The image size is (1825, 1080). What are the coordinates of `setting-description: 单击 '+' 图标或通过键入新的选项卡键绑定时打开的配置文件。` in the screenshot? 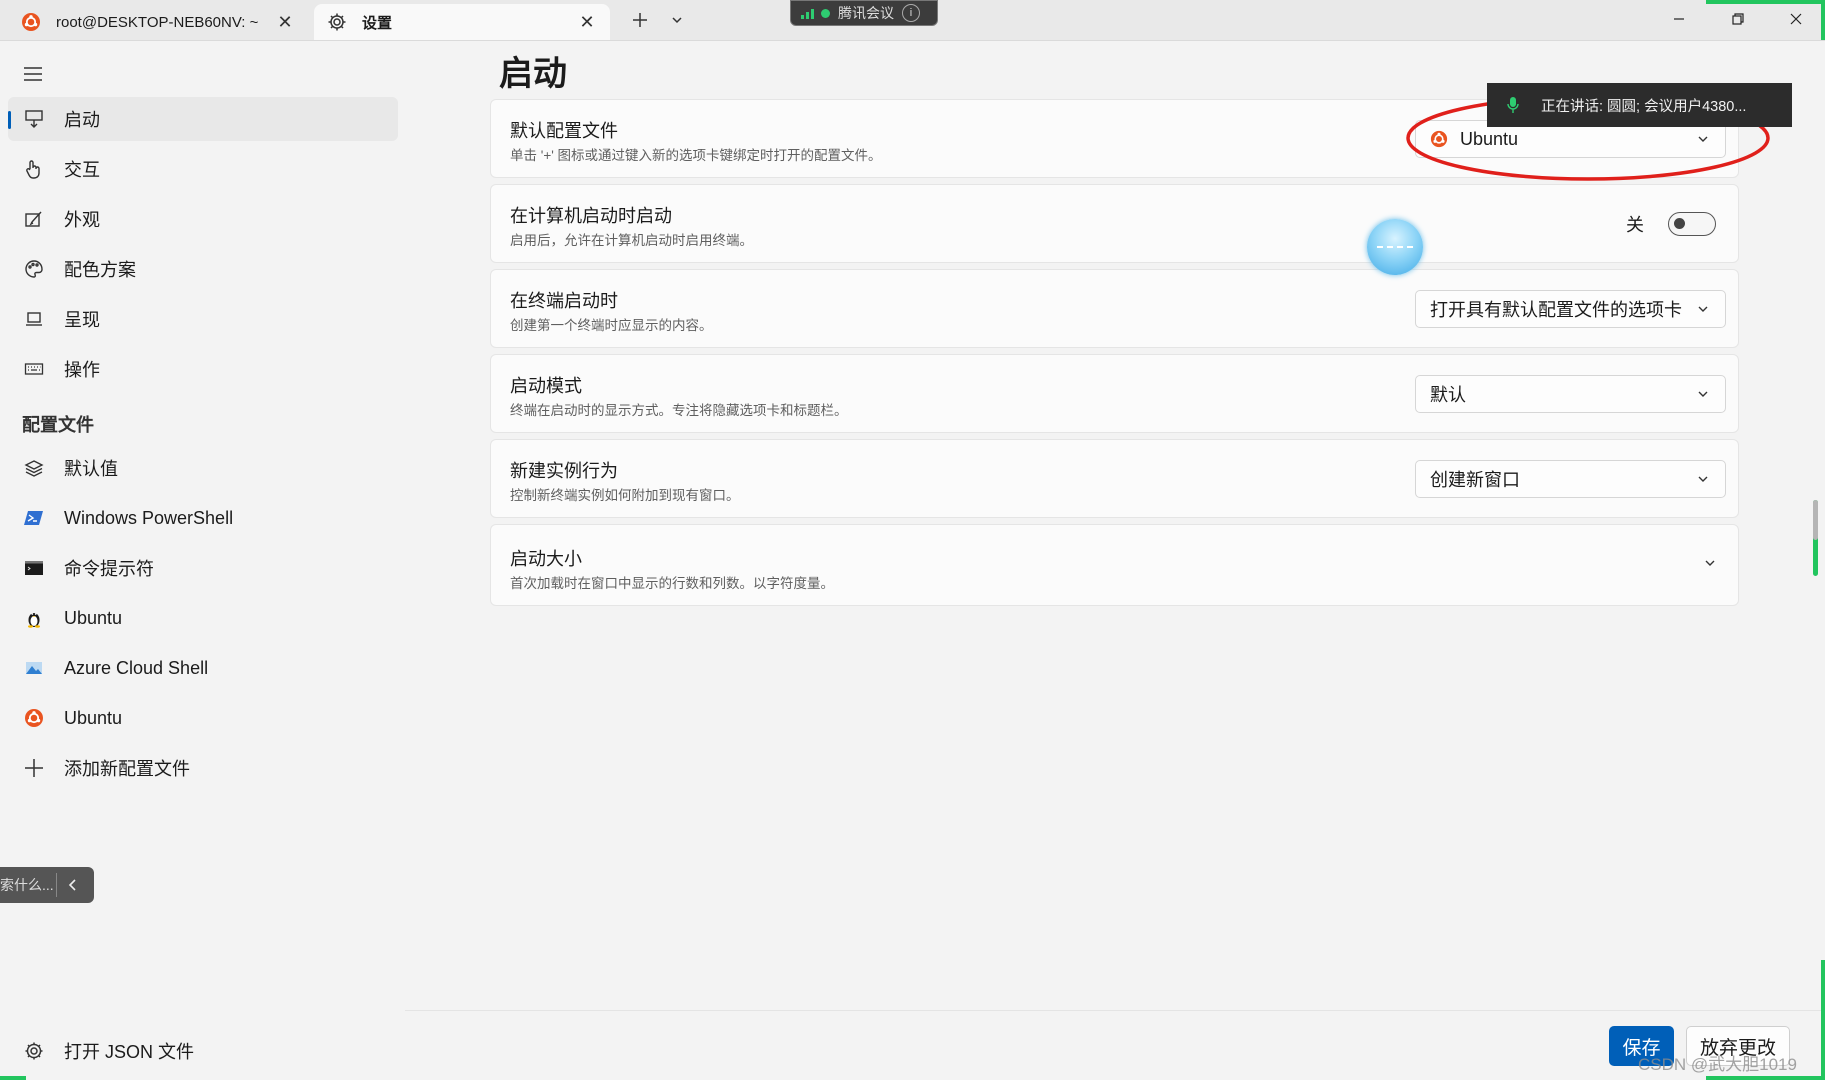 It's located at (696, 155).